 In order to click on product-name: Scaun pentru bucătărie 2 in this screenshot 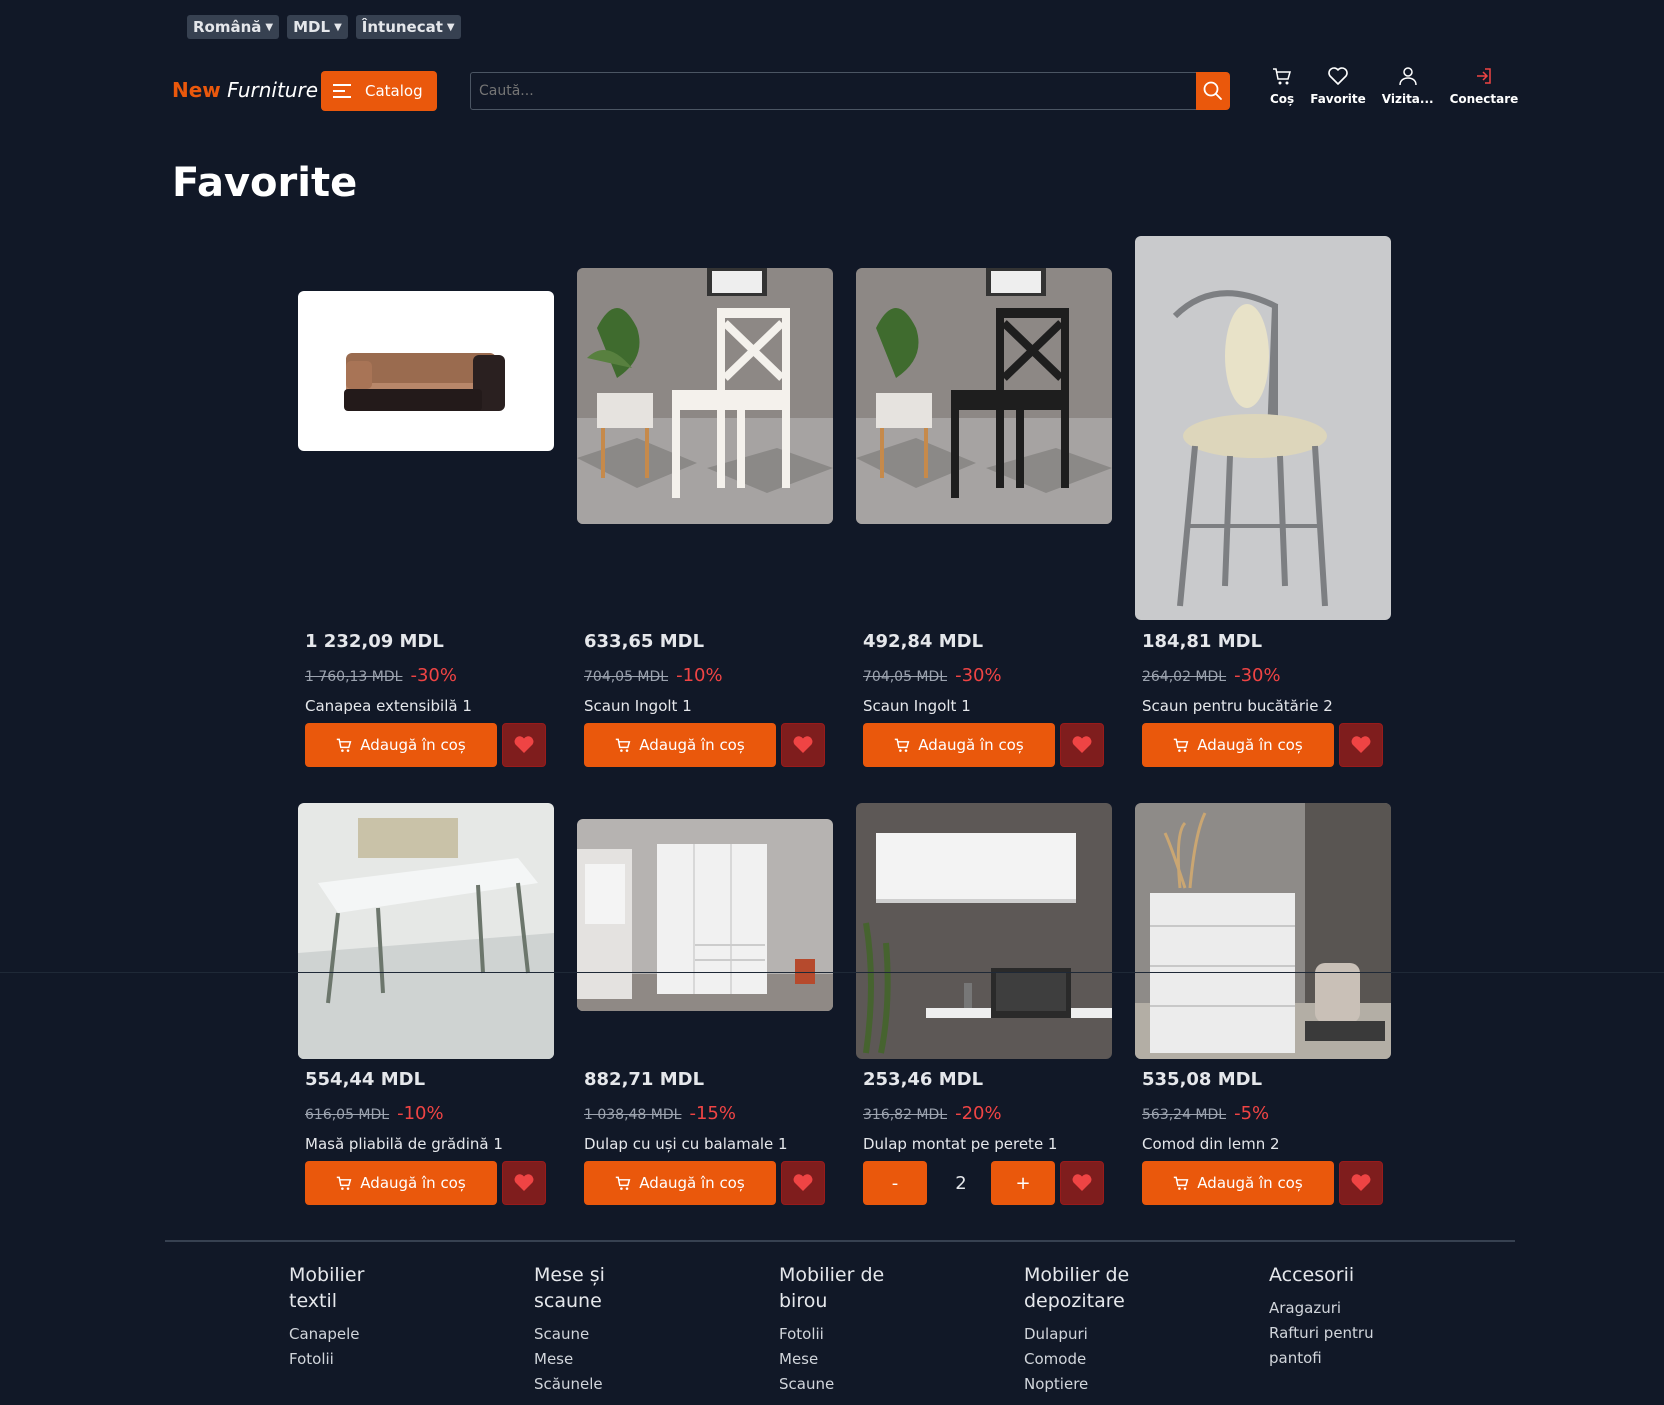, I will do `click(1237, 706)`.